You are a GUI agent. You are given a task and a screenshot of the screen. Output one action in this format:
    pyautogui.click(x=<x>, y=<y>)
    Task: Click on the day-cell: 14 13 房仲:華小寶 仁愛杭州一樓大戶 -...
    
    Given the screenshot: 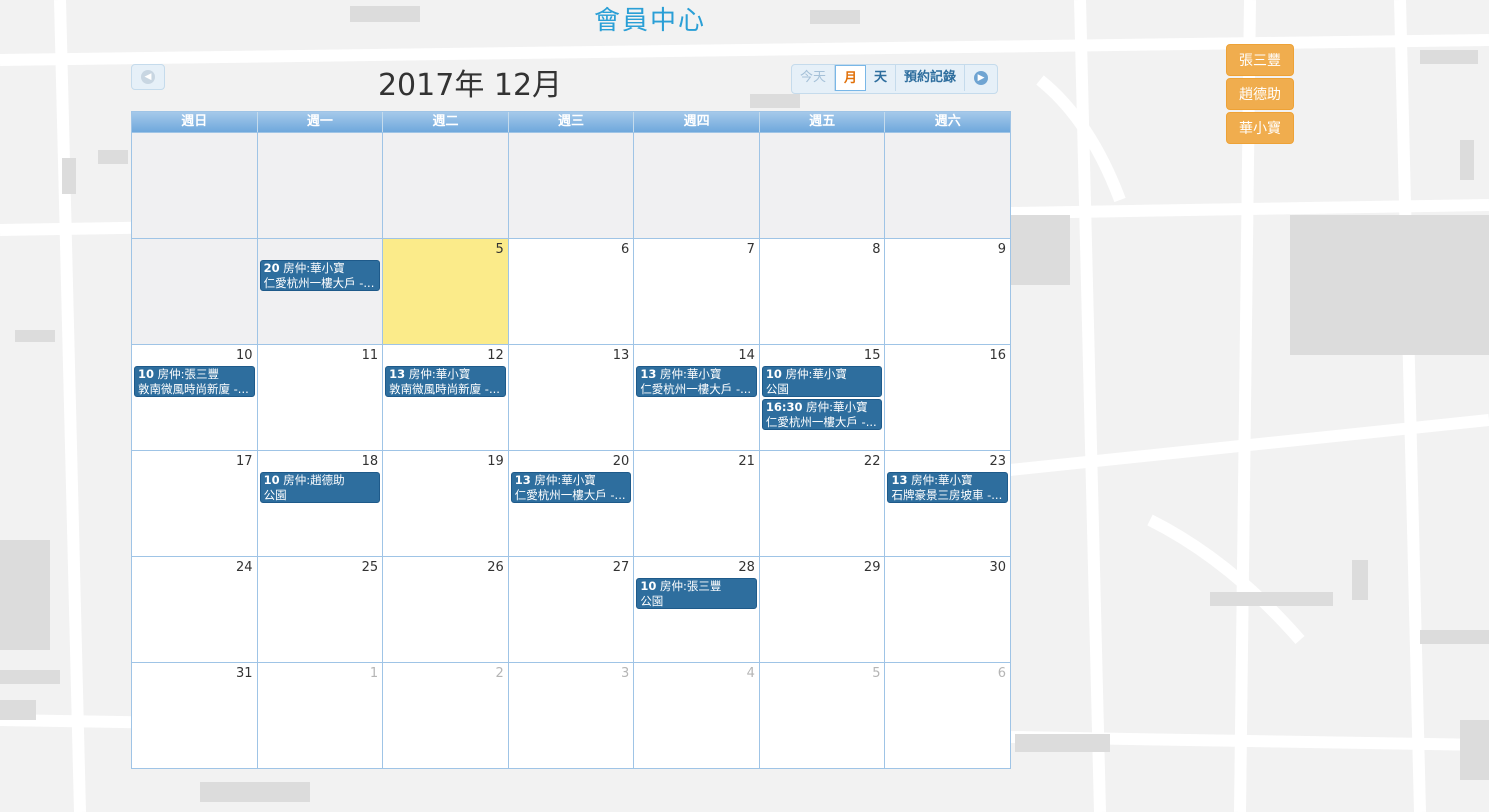 What is the action you would take?
    pyautogui.click(x=697, y=397)
    